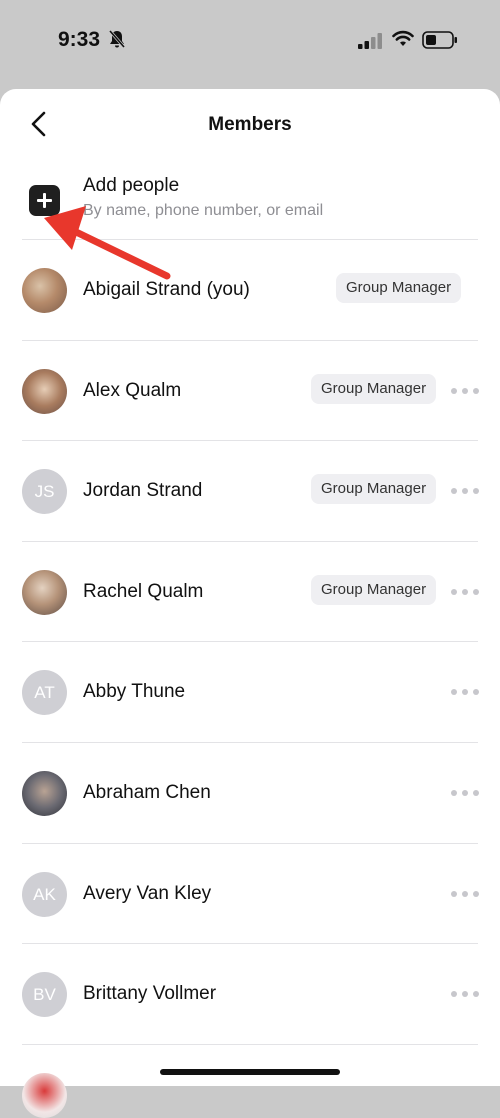 The image size is (500, 1118). What do you see at coordinates (250, 1044) in the screenshot?
I see `divider` at bounding box center [250, 1044].